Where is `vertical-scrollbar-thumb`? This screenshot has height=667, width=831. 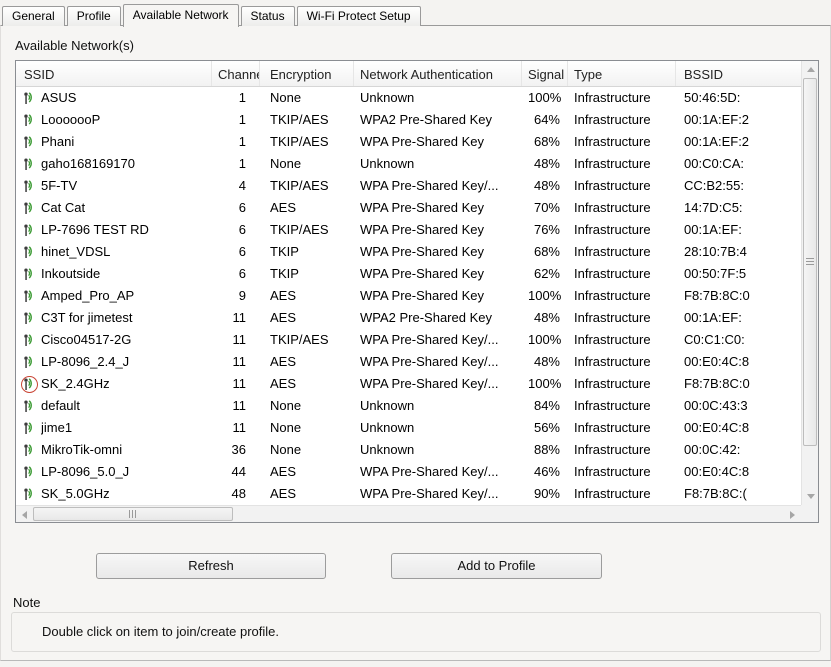 vertical-scrollbar-thumb is located at coordinates (810, 262).